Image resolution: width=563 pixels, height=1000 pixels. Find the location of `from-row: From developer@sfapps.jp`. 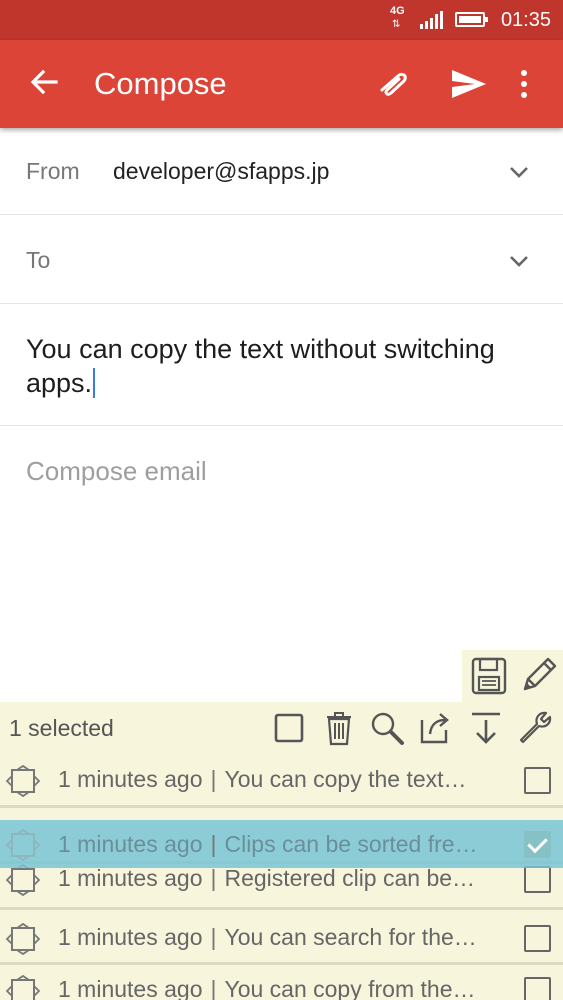

from-row: From developer@sfapps.jp is located at coordinates (281, 171).